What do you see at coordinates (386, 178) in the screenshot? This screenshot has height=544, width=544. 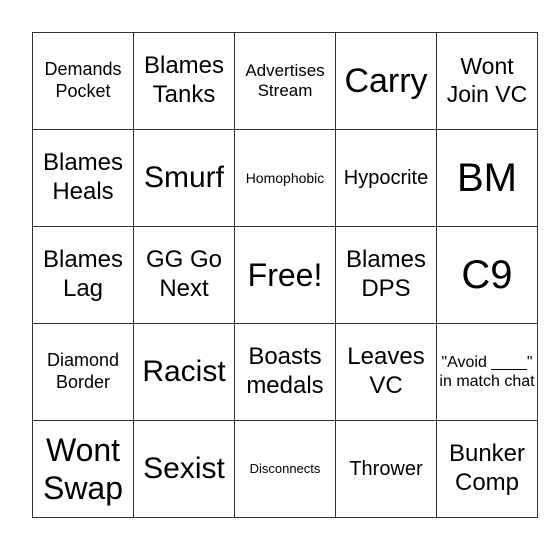 I see `bingo-cell: Hypocrite` at bounding box center [386, 178].